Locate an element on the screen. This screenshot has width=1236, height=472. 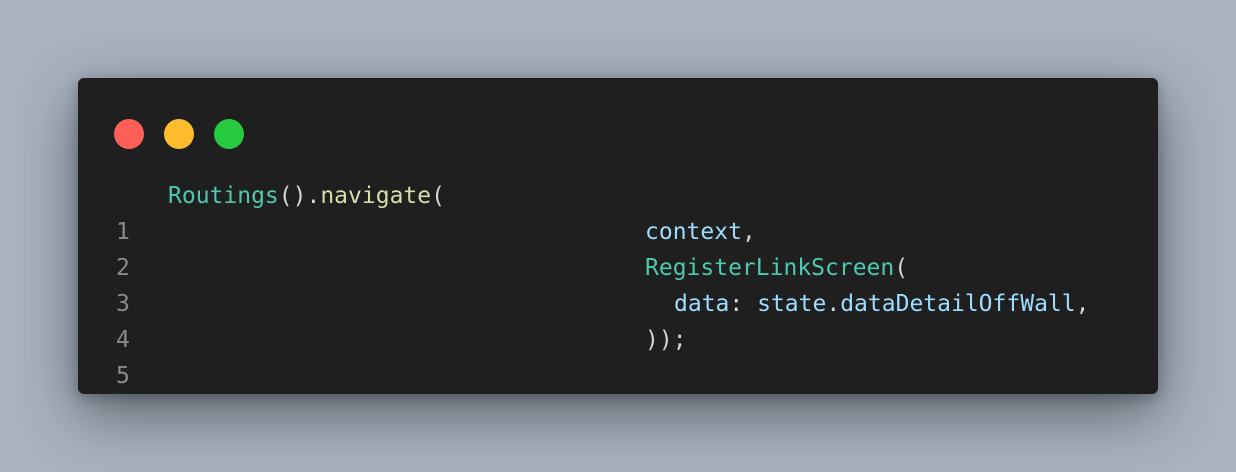
code-line-content: data: state.dataDetailOffWall, is located at coordinates (881, 304).